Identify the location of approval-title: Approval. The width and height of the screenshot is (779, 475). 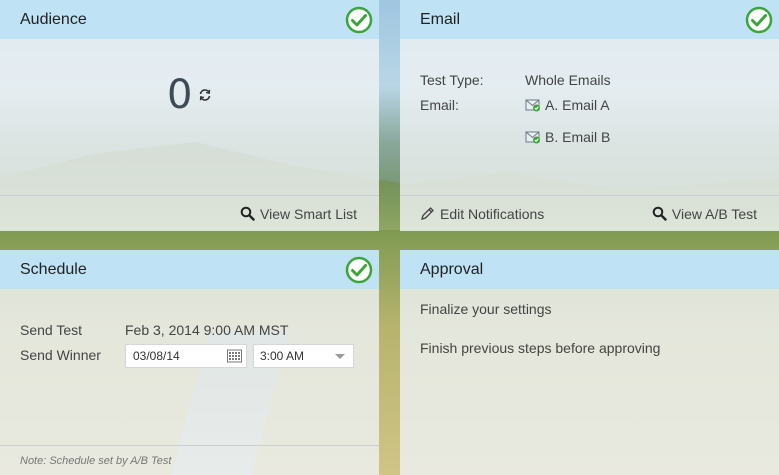
(452, 269).